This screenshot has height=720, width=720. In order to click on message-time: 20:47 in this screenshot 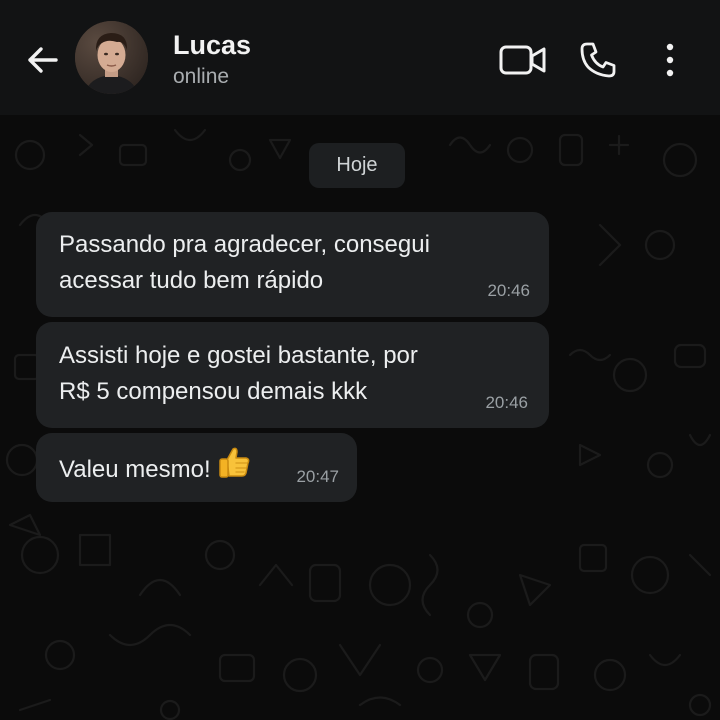, I will do `click(317, 476)`.